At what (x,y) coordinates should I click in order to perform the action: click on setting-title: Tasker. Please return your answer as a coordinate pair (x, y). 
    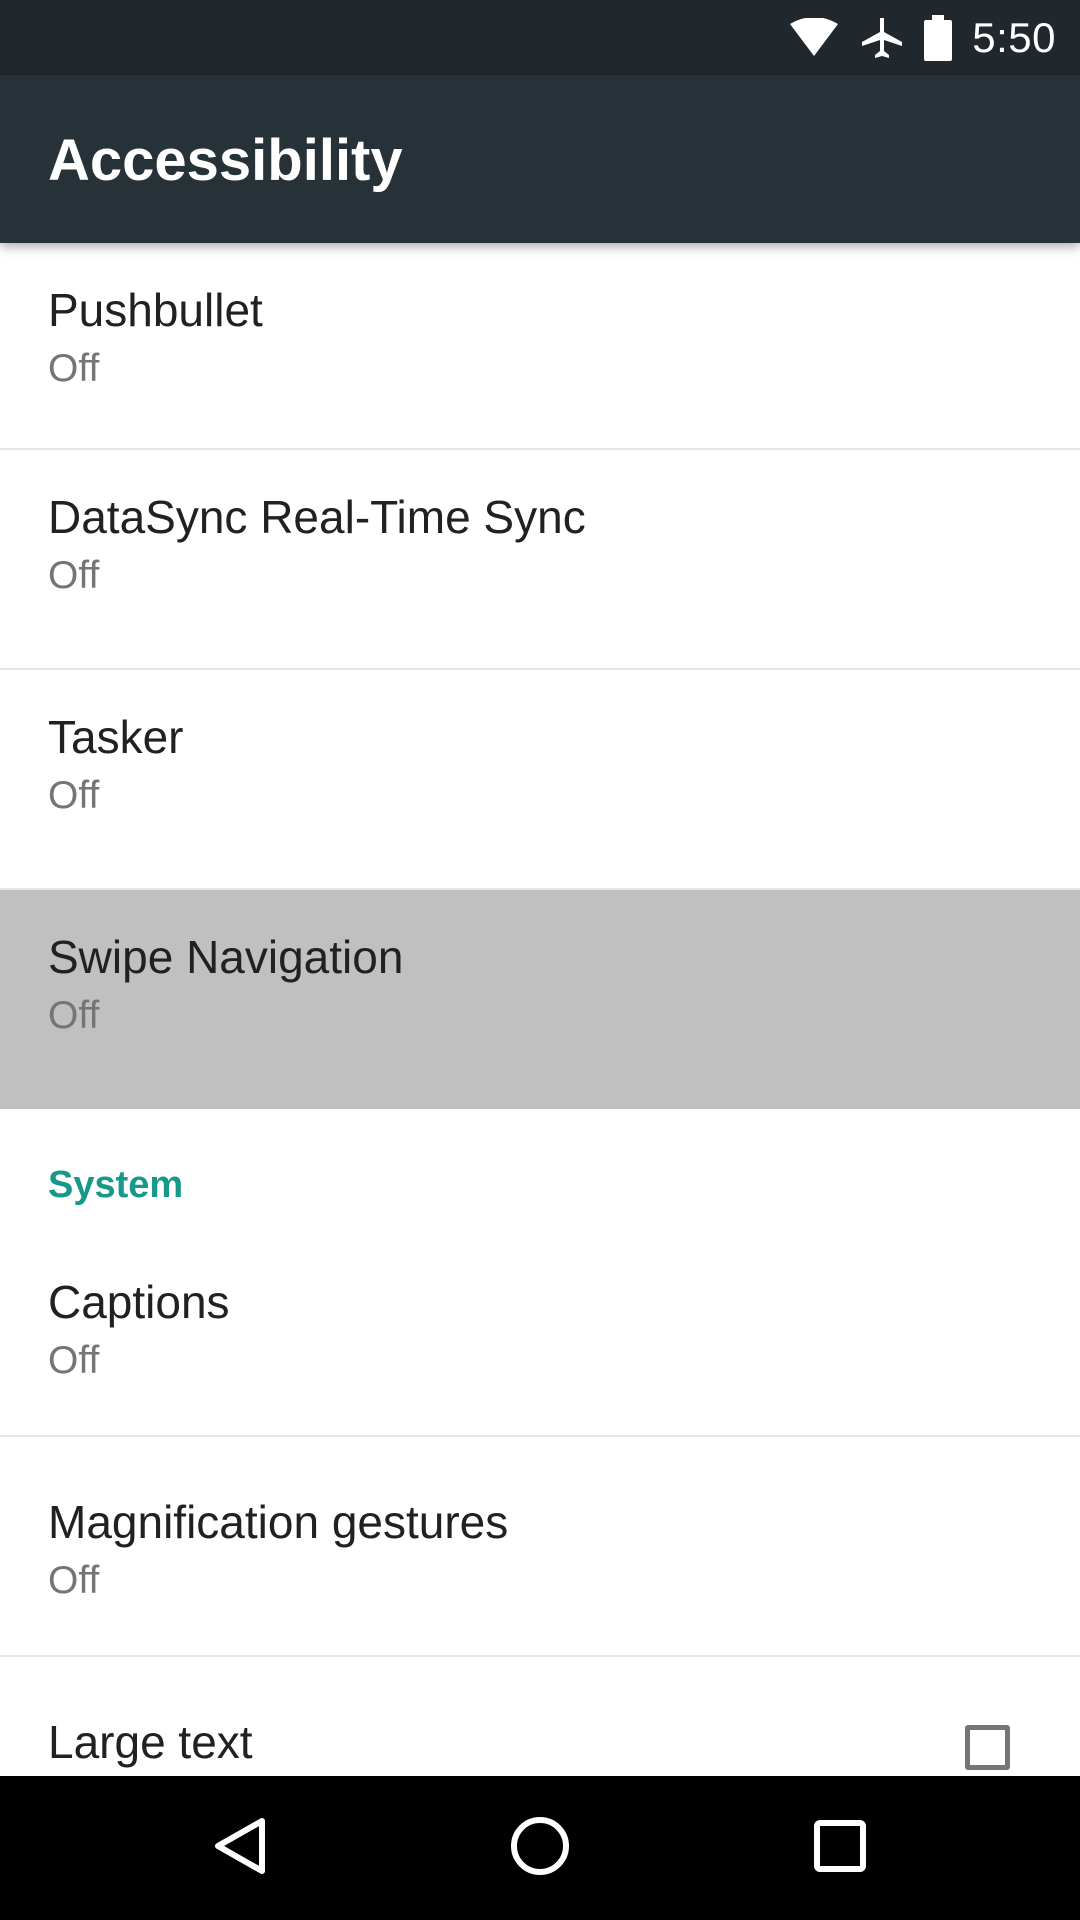
    Looking at the image, I should click on (116, 737).